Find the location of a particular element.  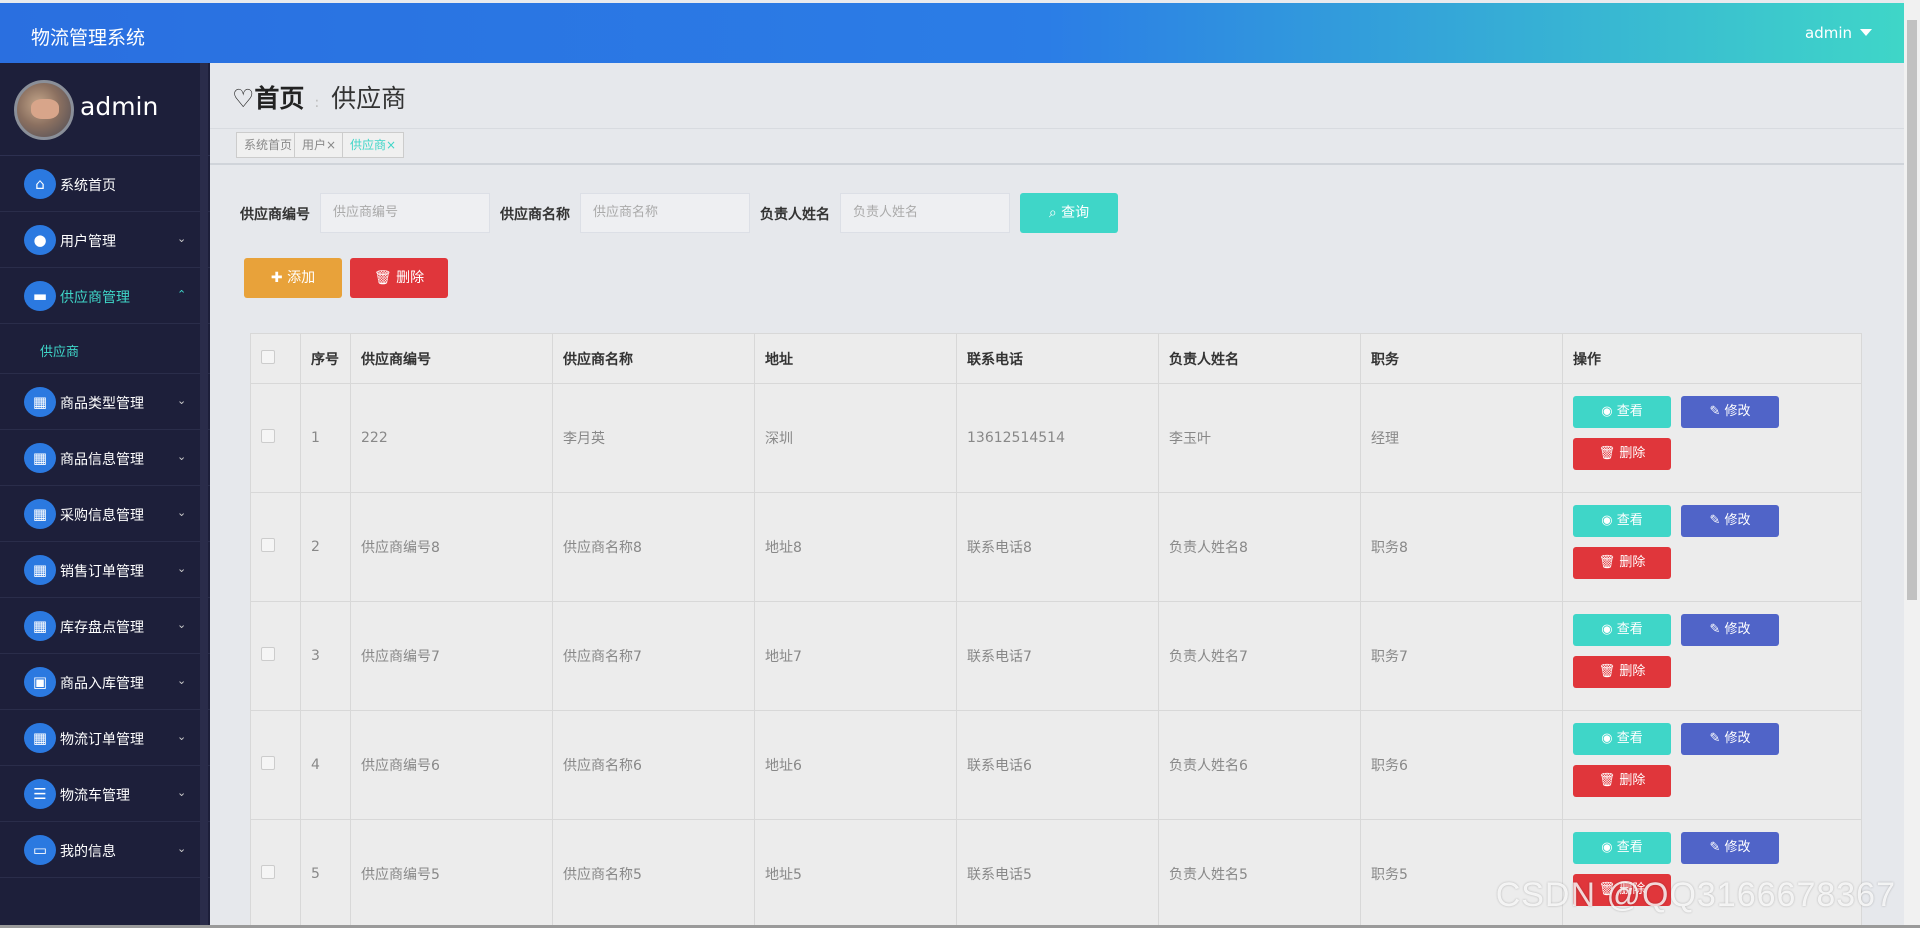

chevron-icon: ⌃ is located at coordinates (182, 294).